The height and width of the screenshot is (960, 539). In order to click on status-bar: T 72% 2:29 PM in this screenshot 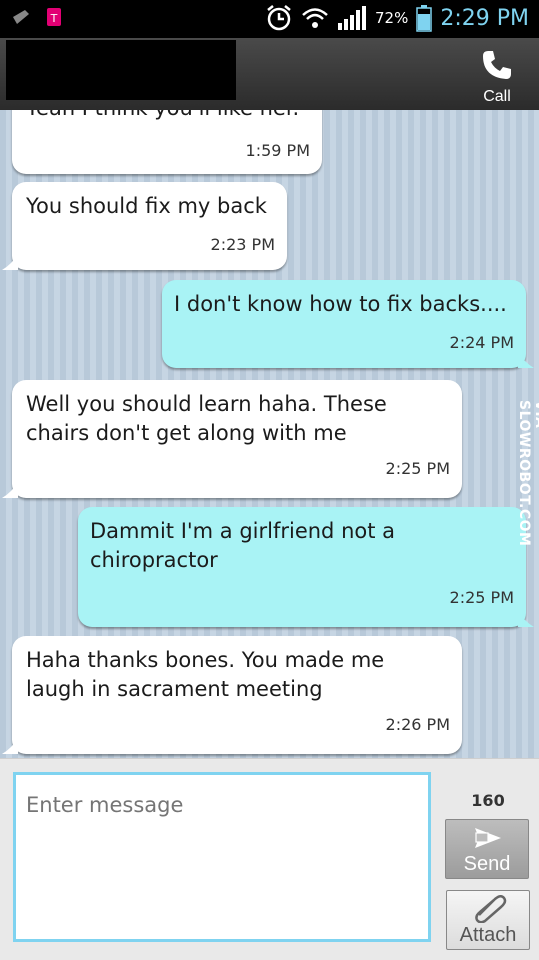, I will do `click(269, 19)`.